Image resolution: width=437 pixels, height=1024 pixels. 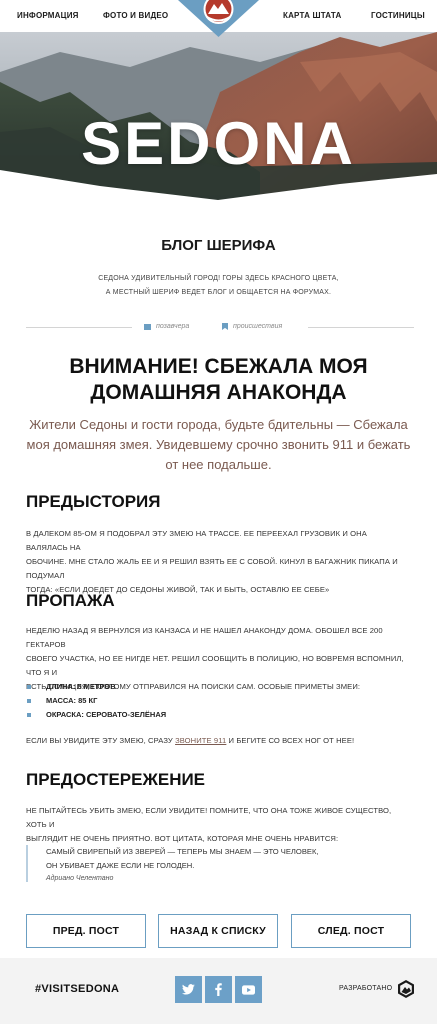 What do you see at coordinates (81, 686) in the screenshot?
I see `list-item-text: ДЛИНА: 5 МЕТРОВ` at bounding box center [81, 686].